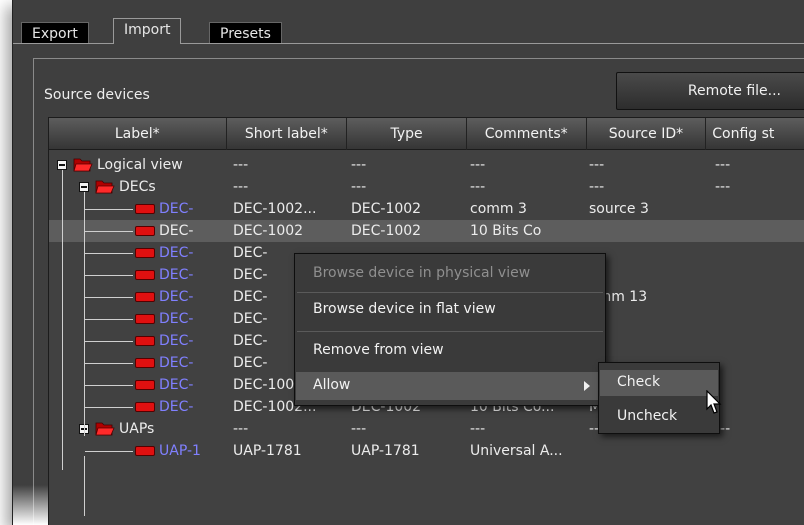 The image size is (804, 525). What do you see at coordinates (147, 31) in the screenshot?
I see `tab-import: Import` at bounding box center [147, 31].